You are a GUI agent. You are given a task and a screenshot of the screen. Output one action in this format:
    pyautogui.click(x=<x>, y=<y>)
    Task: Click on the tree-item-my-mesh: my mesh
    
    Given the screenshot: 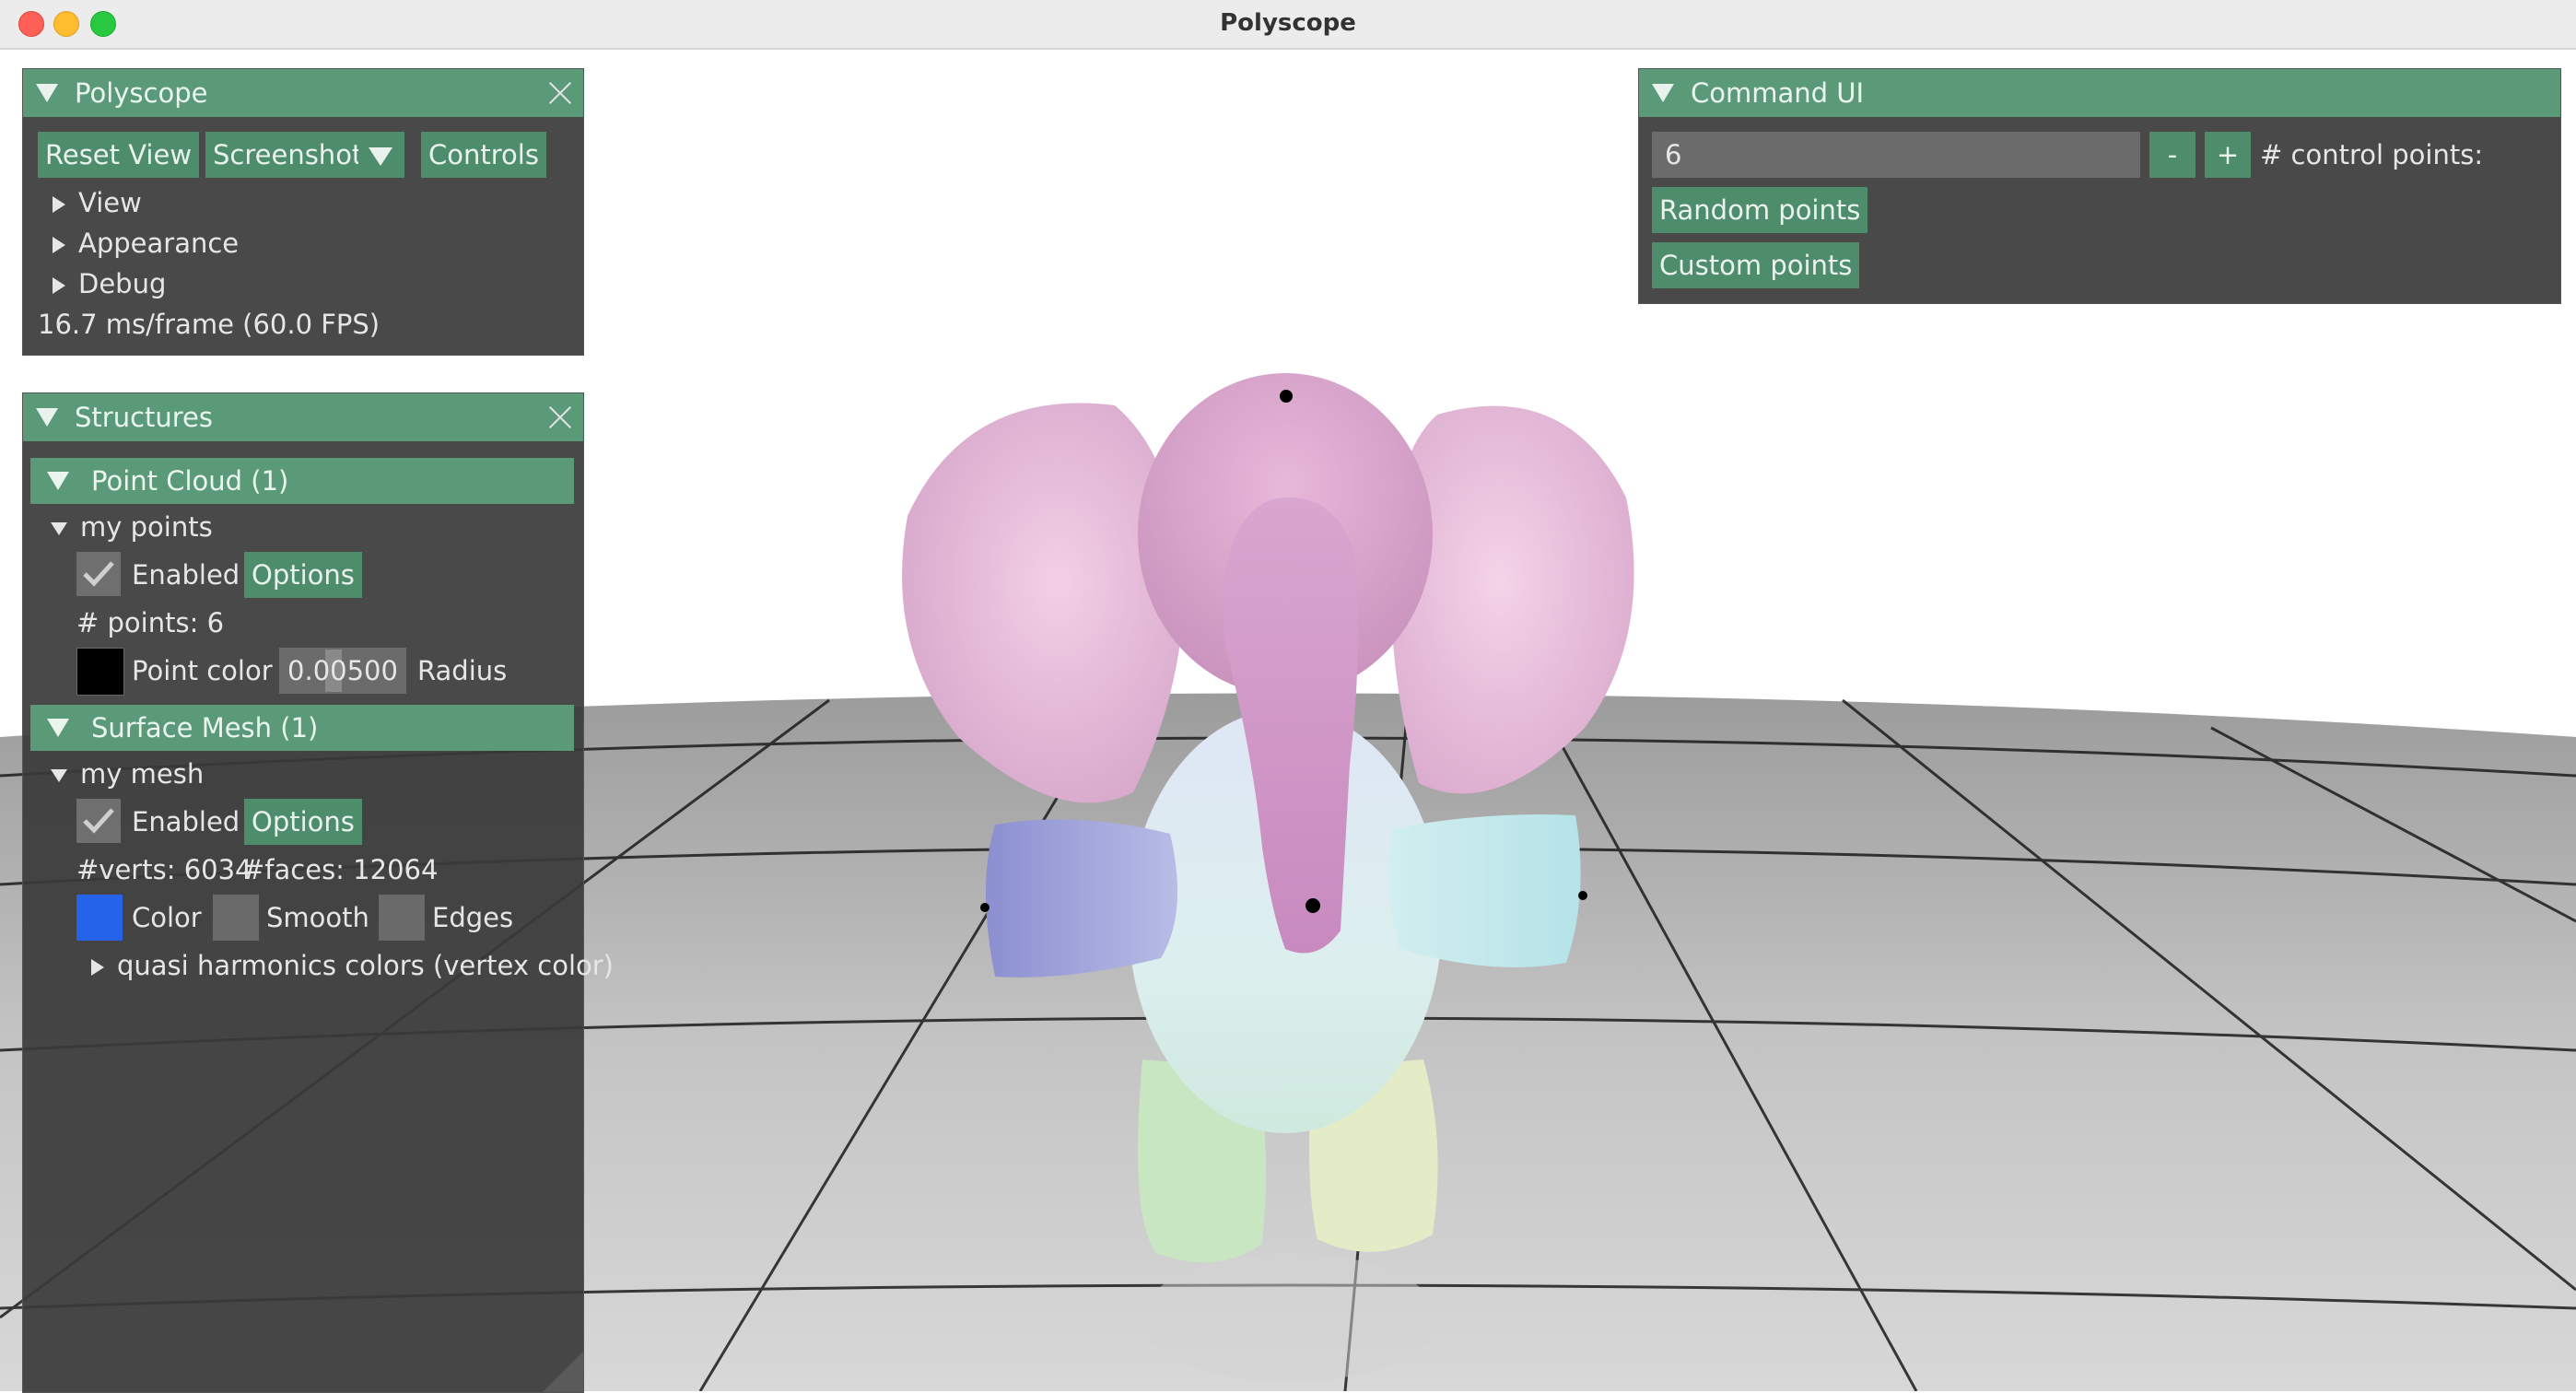 What is the action you would take?
    pyautogui.click(x=127, y=774)
    